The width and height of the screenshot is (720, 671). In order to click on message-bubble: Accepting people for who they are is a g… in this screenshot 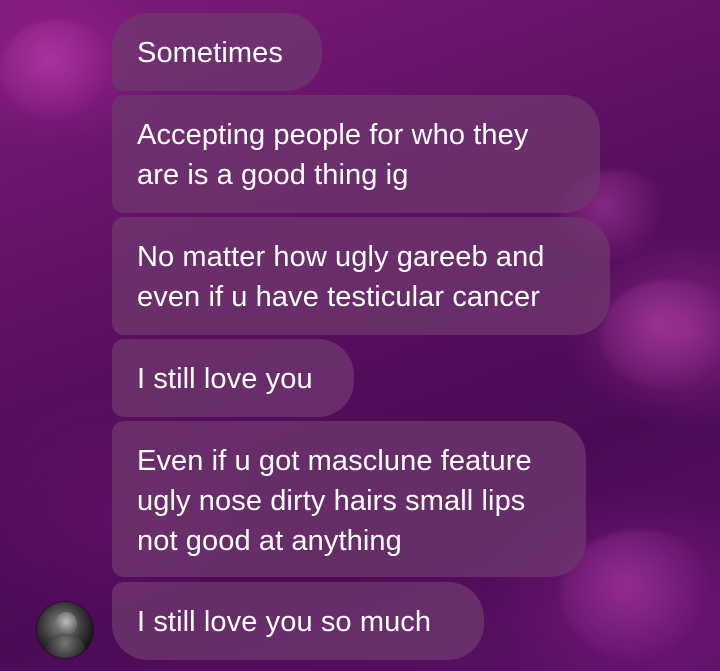, I will do `click(356, 154)`.